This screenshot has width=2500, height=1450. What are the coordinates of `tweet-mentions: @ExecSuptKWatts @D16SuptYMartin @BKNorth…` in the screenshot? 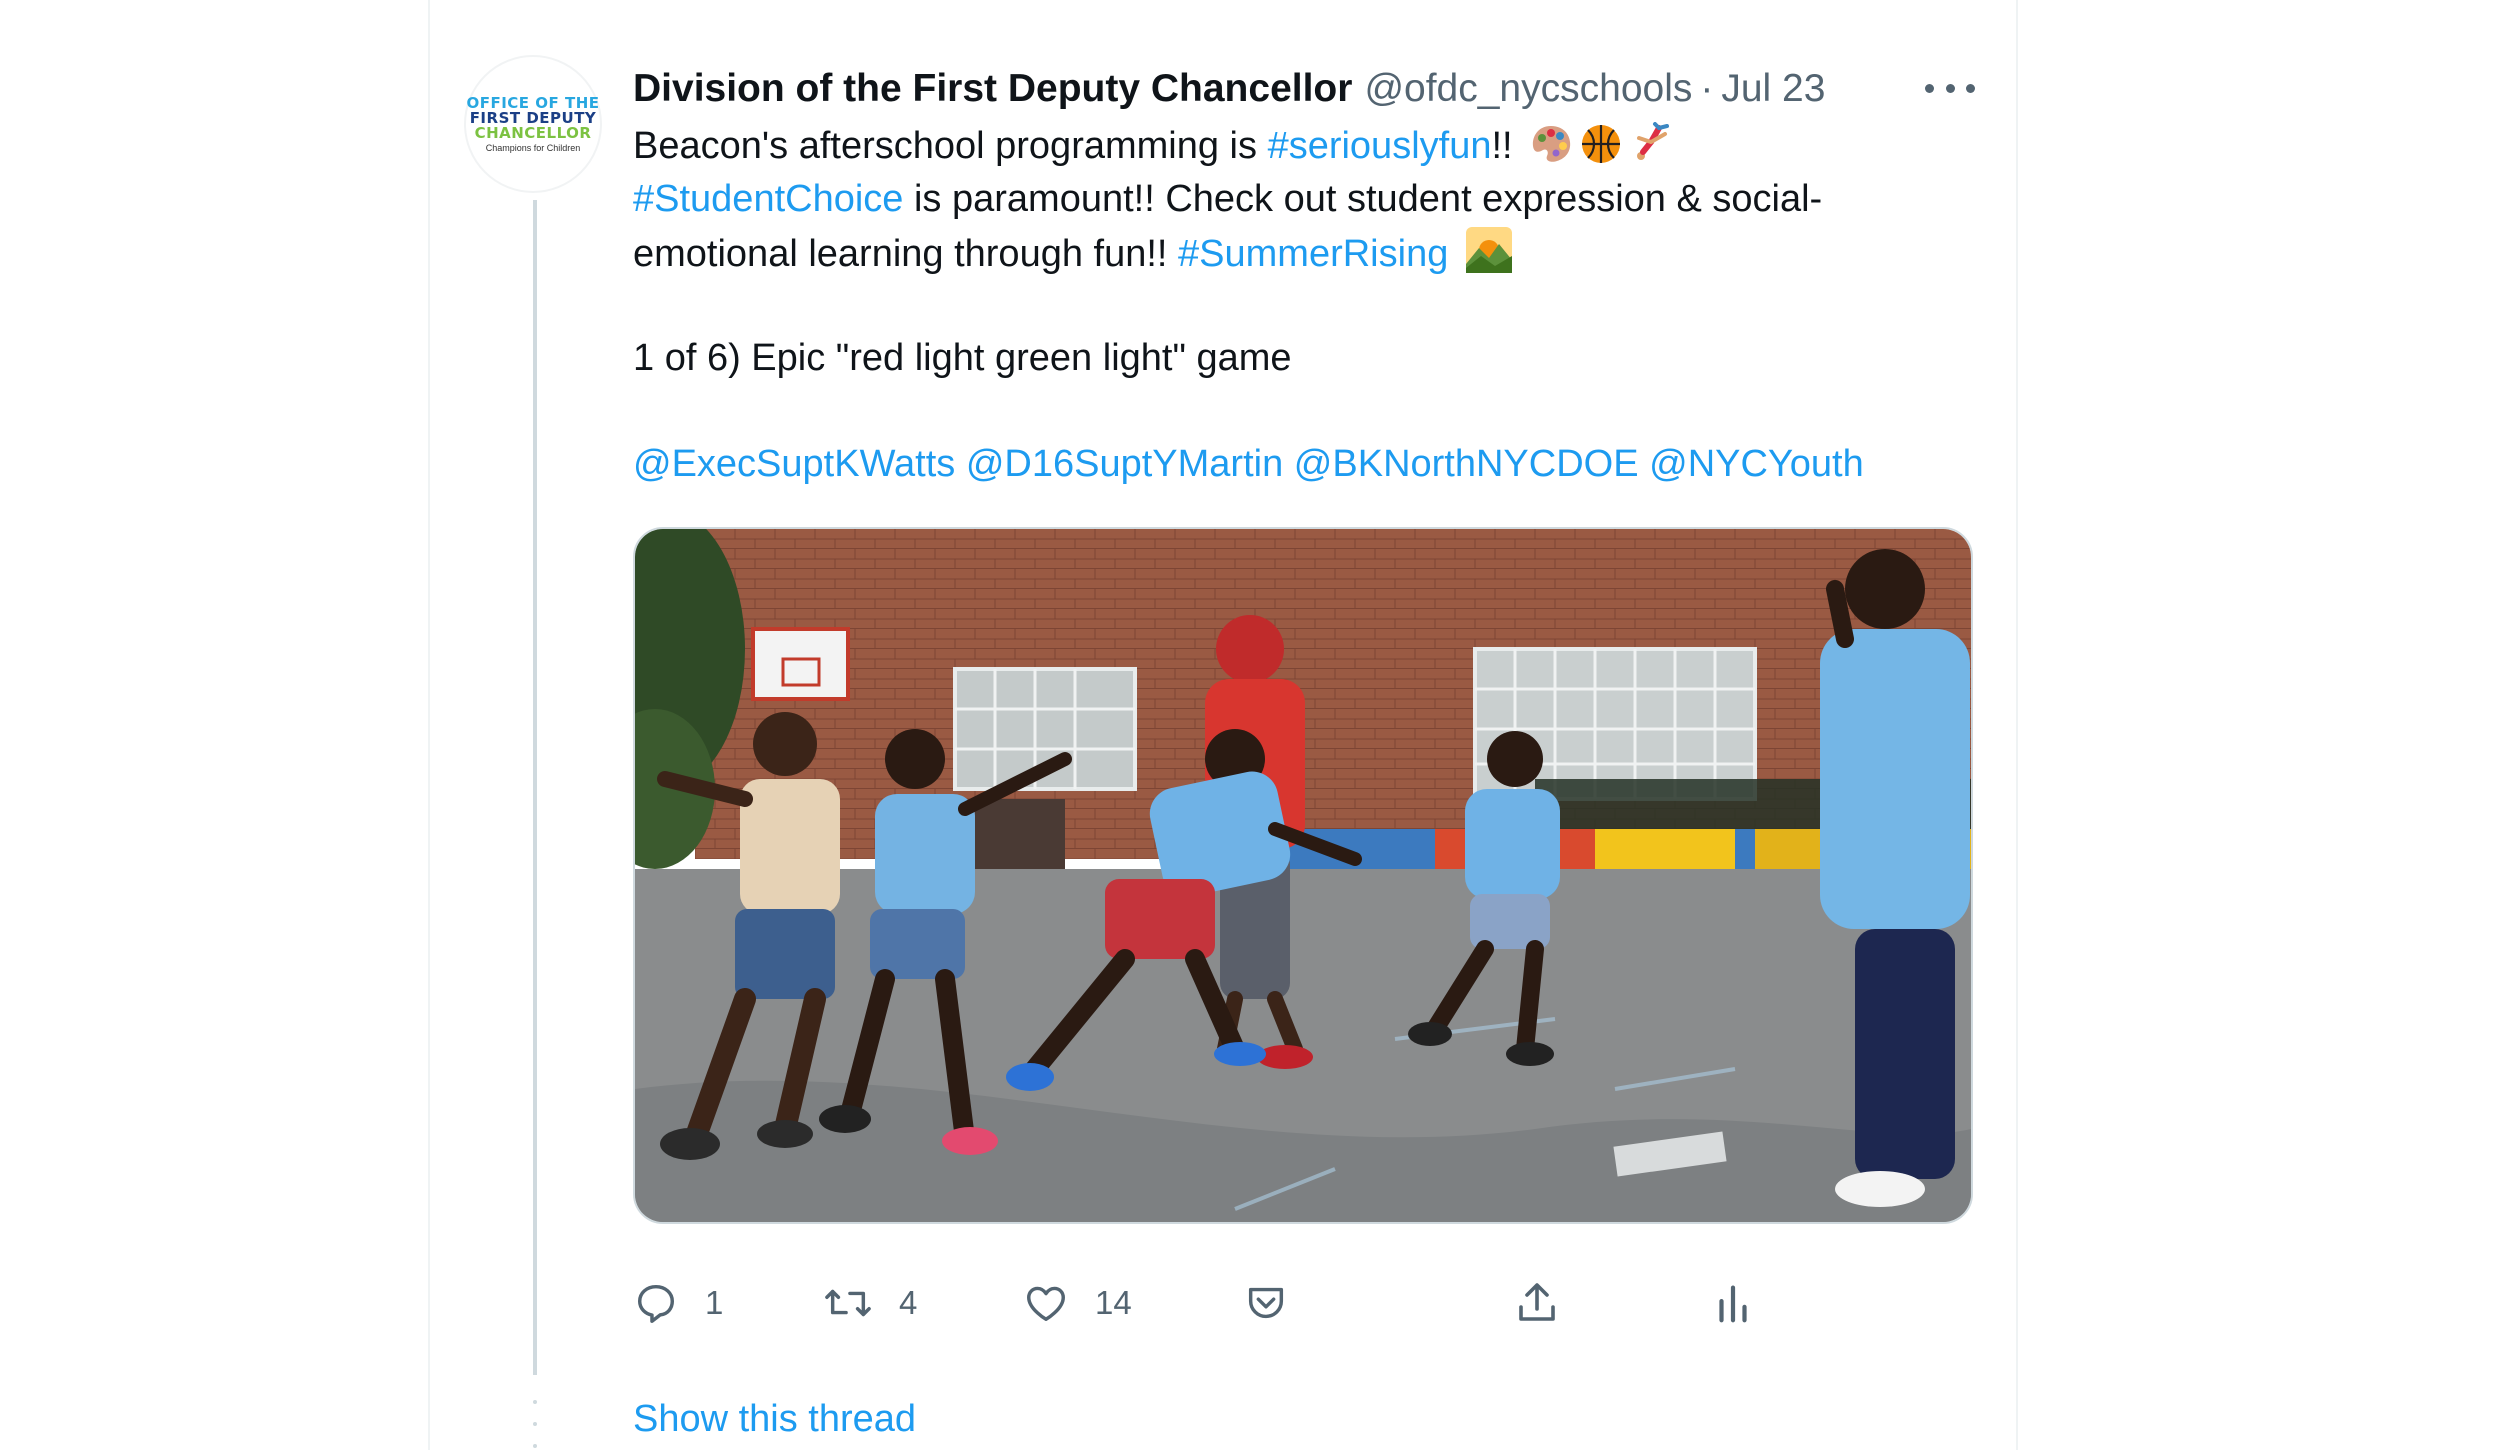 It's located at (1303, 464).